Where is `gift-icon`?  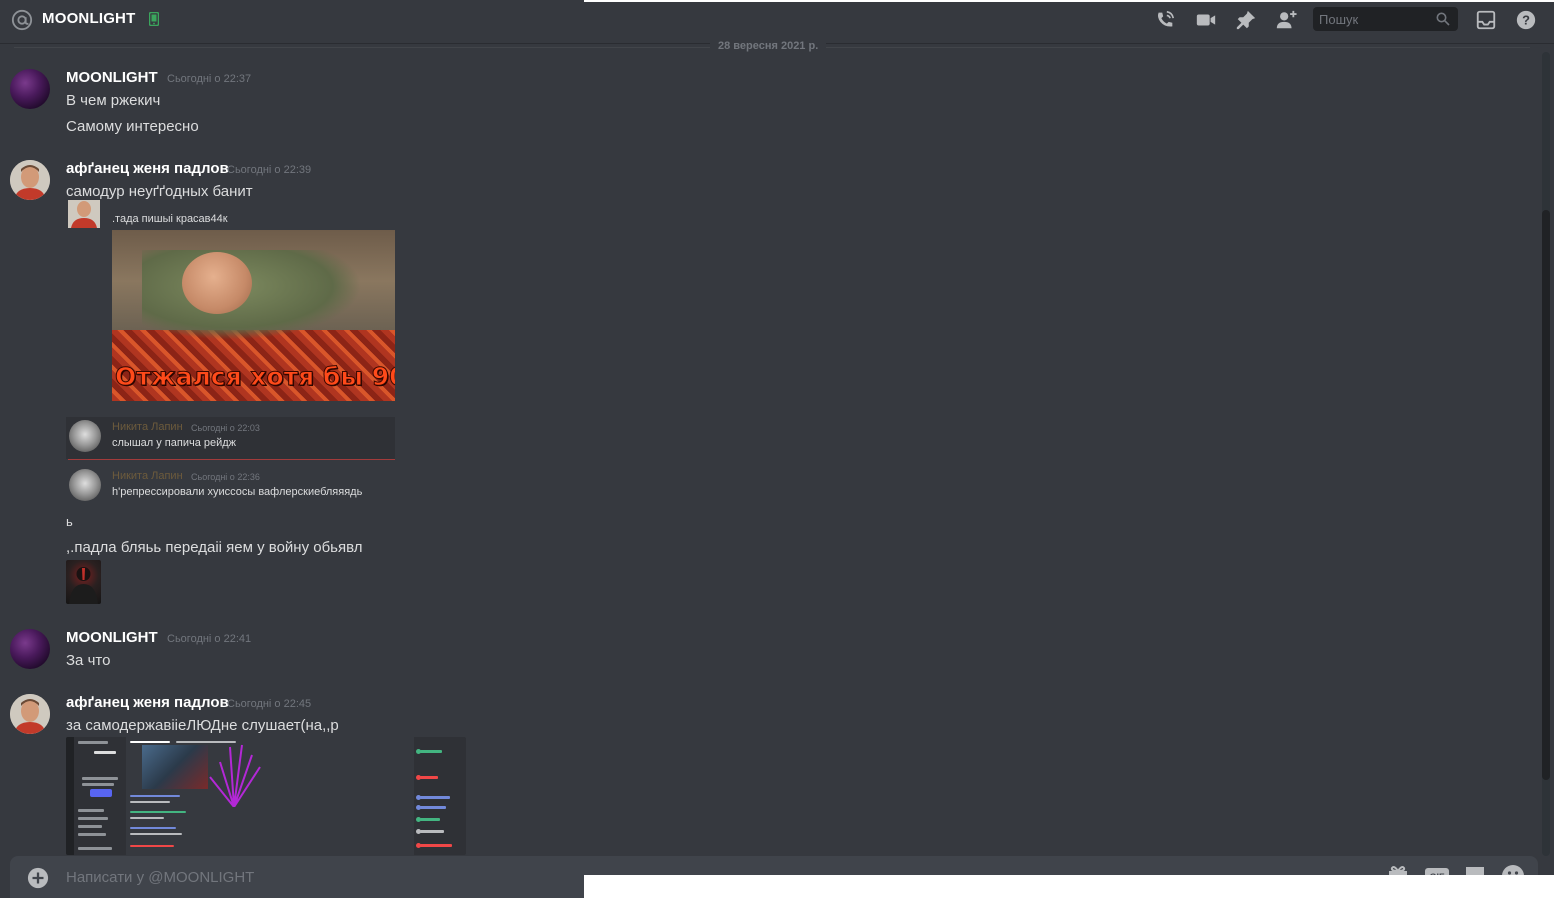
gift-icon is located at coordinates (1398, 869).